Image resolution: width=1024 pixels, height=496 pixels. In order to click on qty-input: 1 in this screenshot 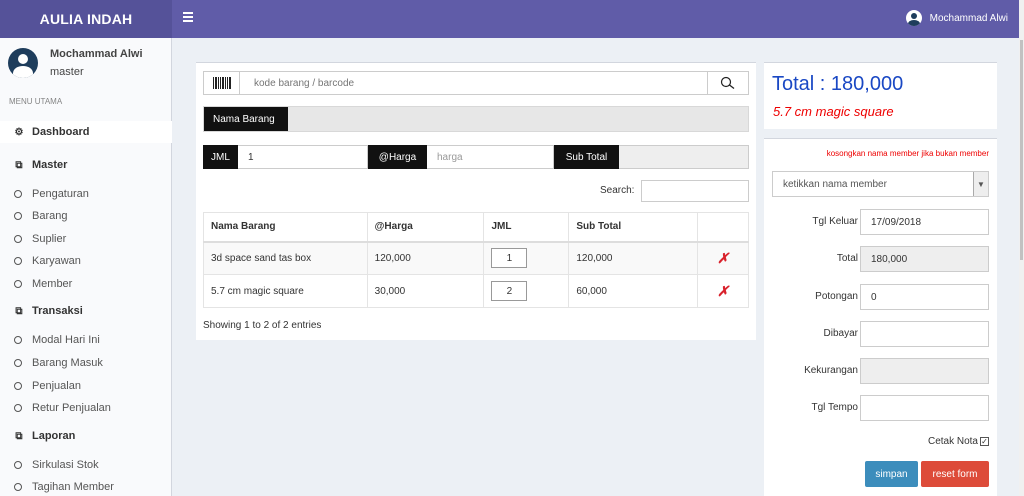, I will do `click(509, 258)`.